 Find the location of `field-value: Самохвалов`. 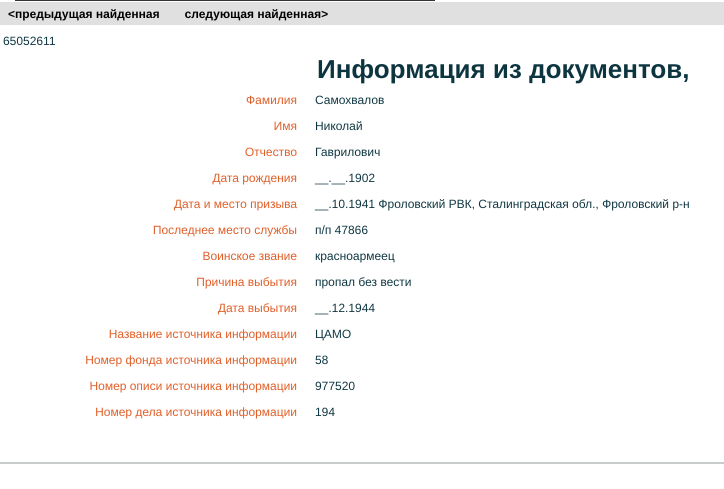

field-value: Самохвалов is located at coordinates (350, 100).